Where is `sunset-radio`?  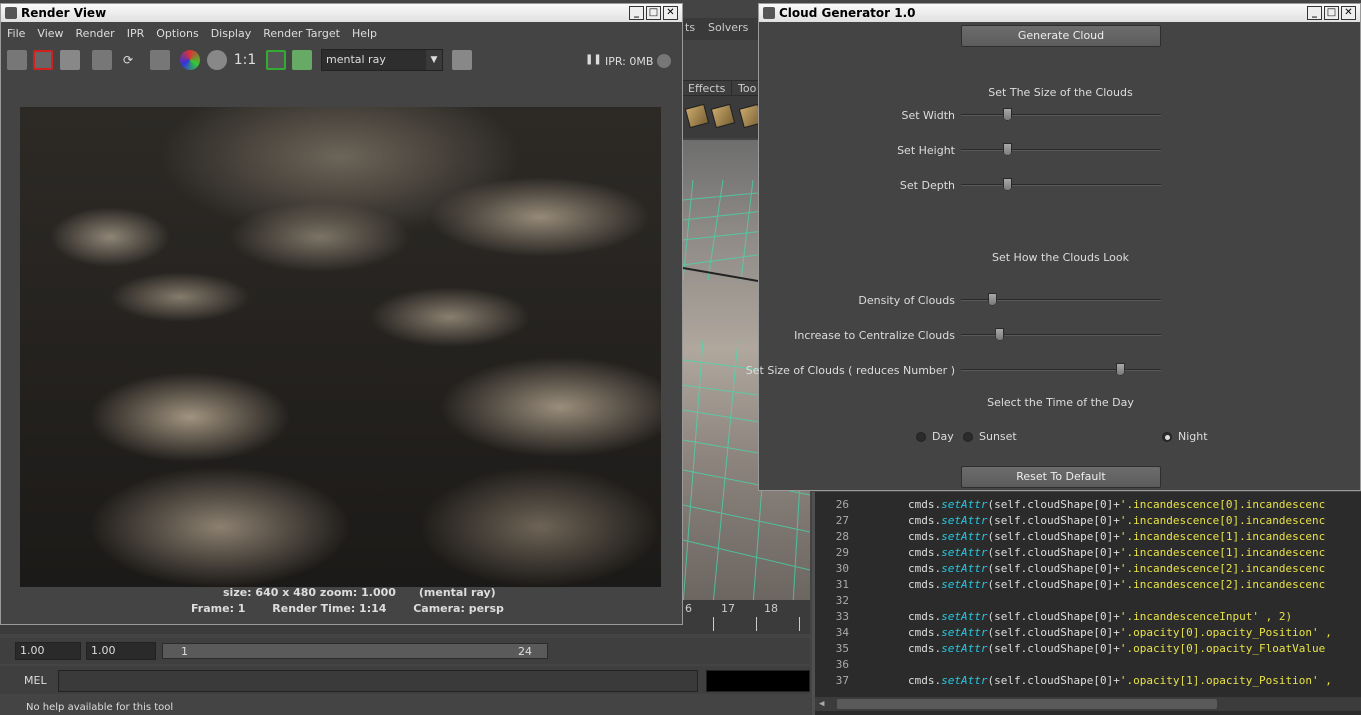
sunset-radio is located at coordinates (968, 437).